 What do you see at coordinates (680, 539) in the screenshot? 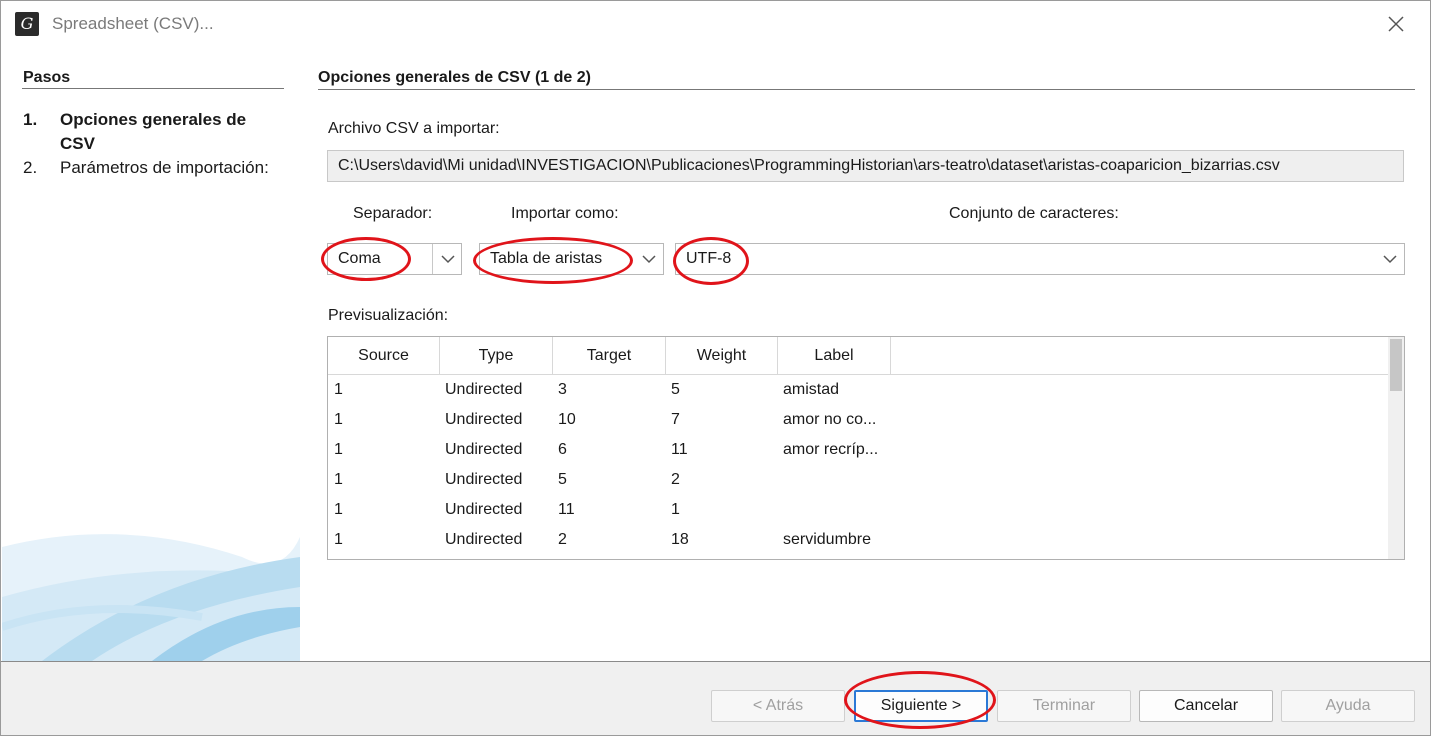
I see `cell-weight: 18` at bounding box center [680, 539].